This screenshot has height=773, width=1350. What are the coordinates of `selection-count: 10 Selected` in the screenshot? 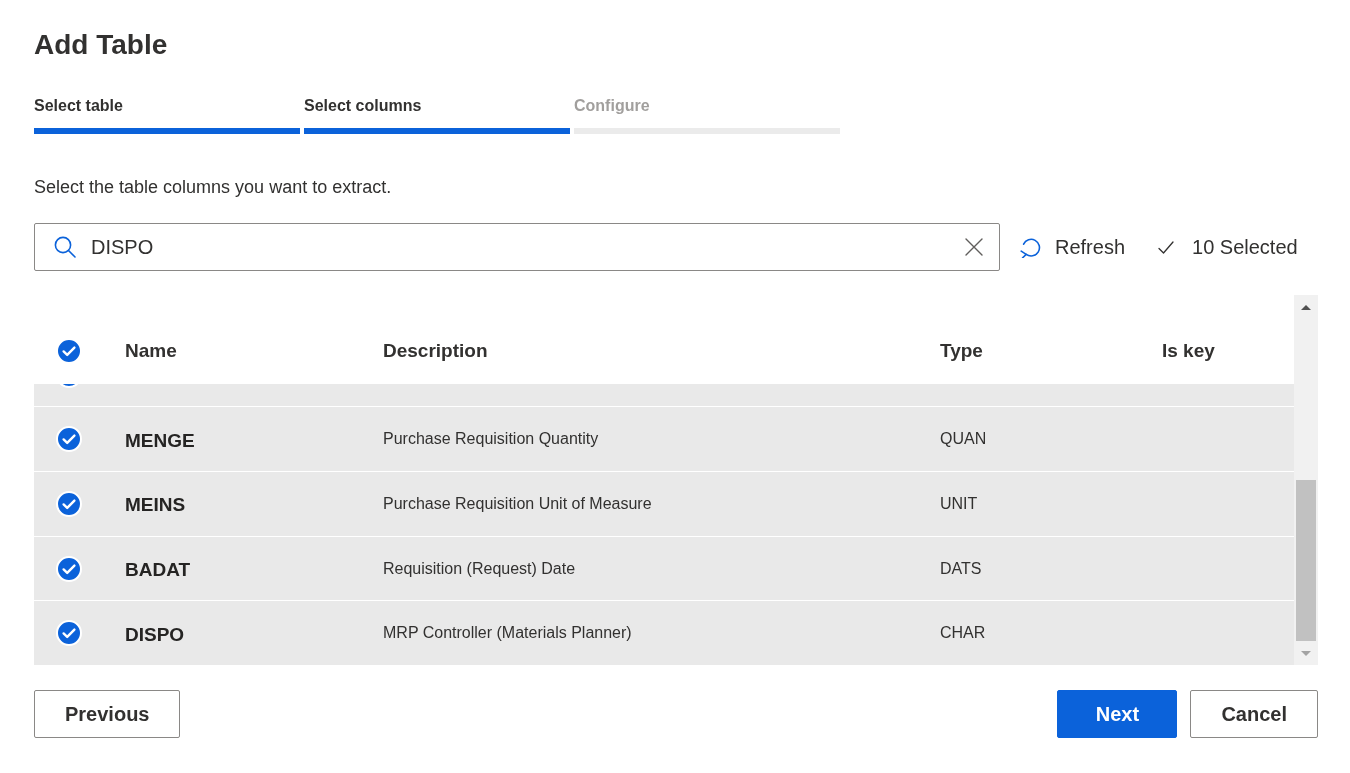 It's located at (1245, 247).